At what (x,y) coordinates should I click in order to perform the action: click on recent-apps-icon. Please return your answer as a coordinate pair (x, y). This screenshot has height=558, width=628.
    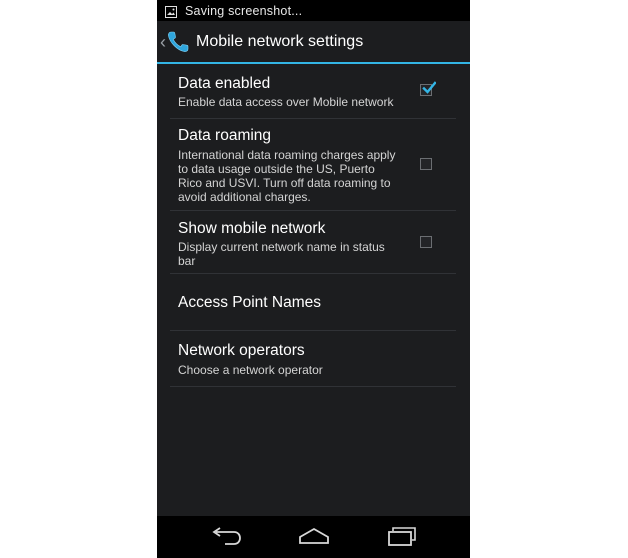
    Looking at the image, I should click on (402, 537).